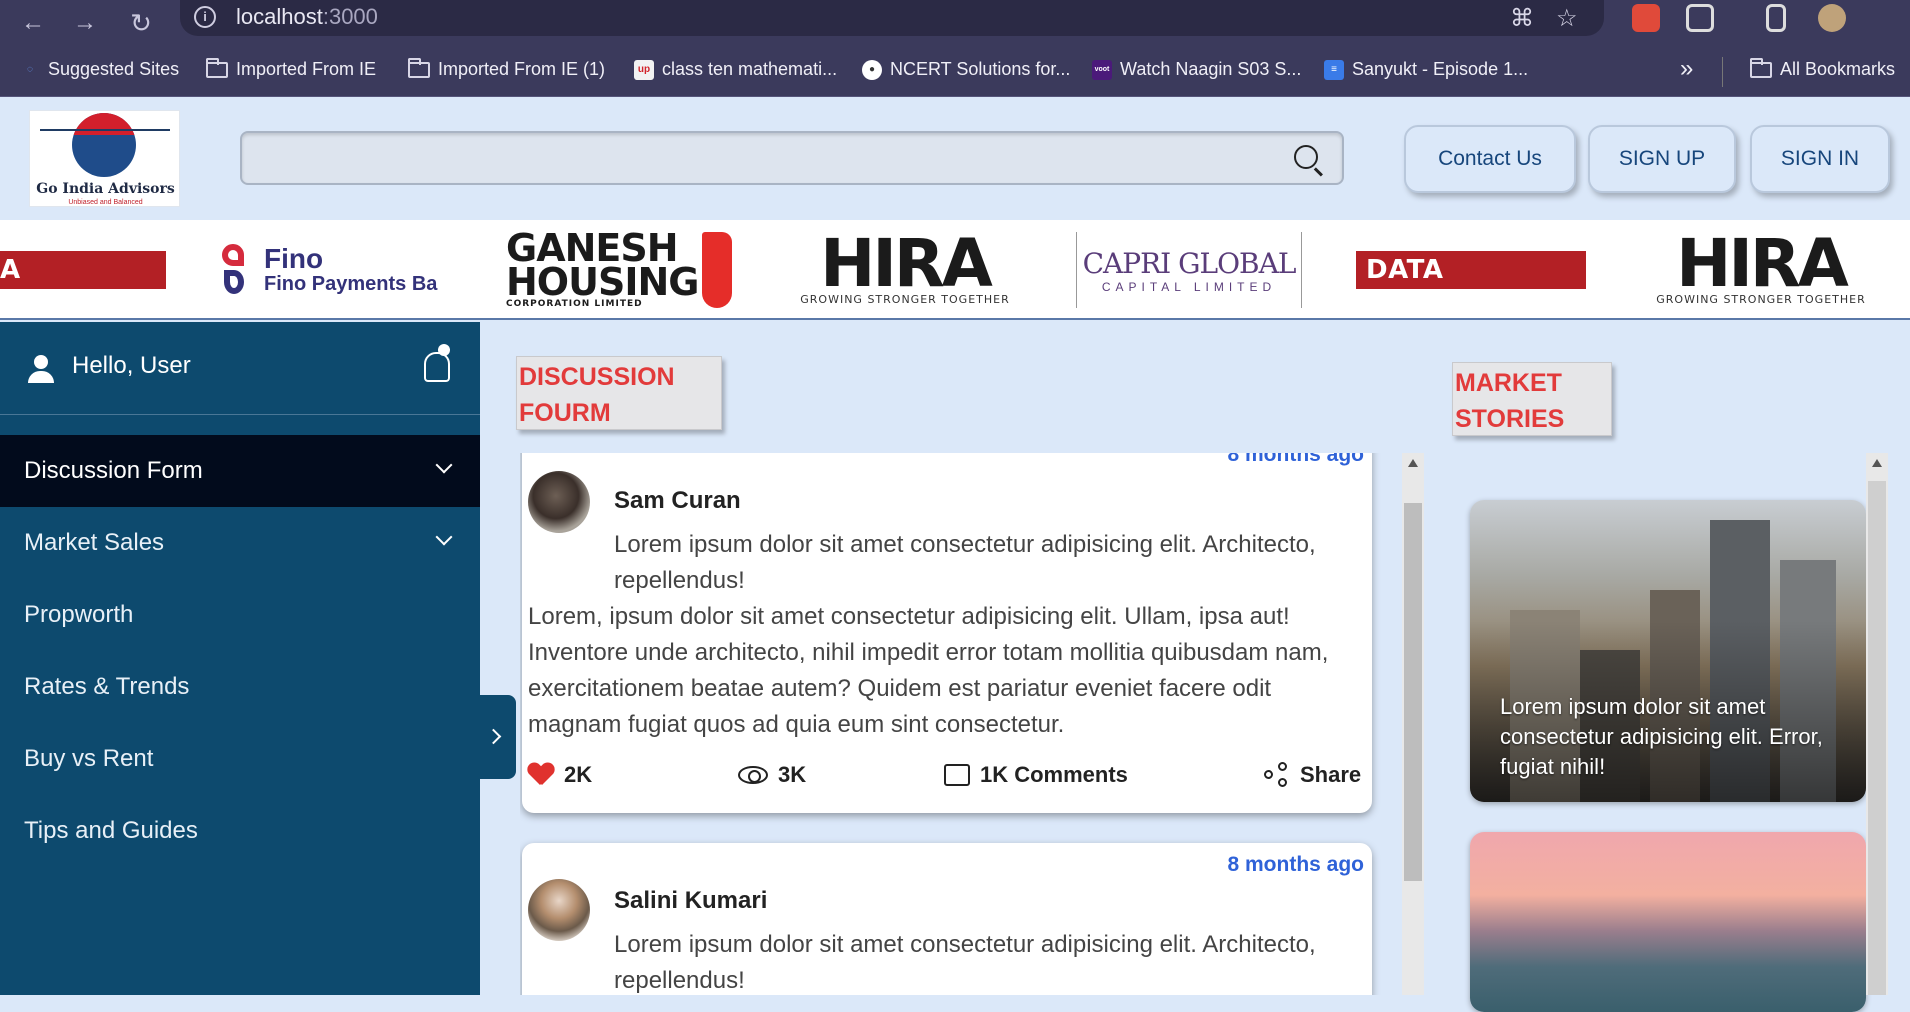 The height and width of the screenshot is (1012, 1910). Describe the element at coordinates (1189, 270) in the screenshot. I see `capri-global-logo: CAPRI GLOBAL CAPITAL LIMITED` at that location.